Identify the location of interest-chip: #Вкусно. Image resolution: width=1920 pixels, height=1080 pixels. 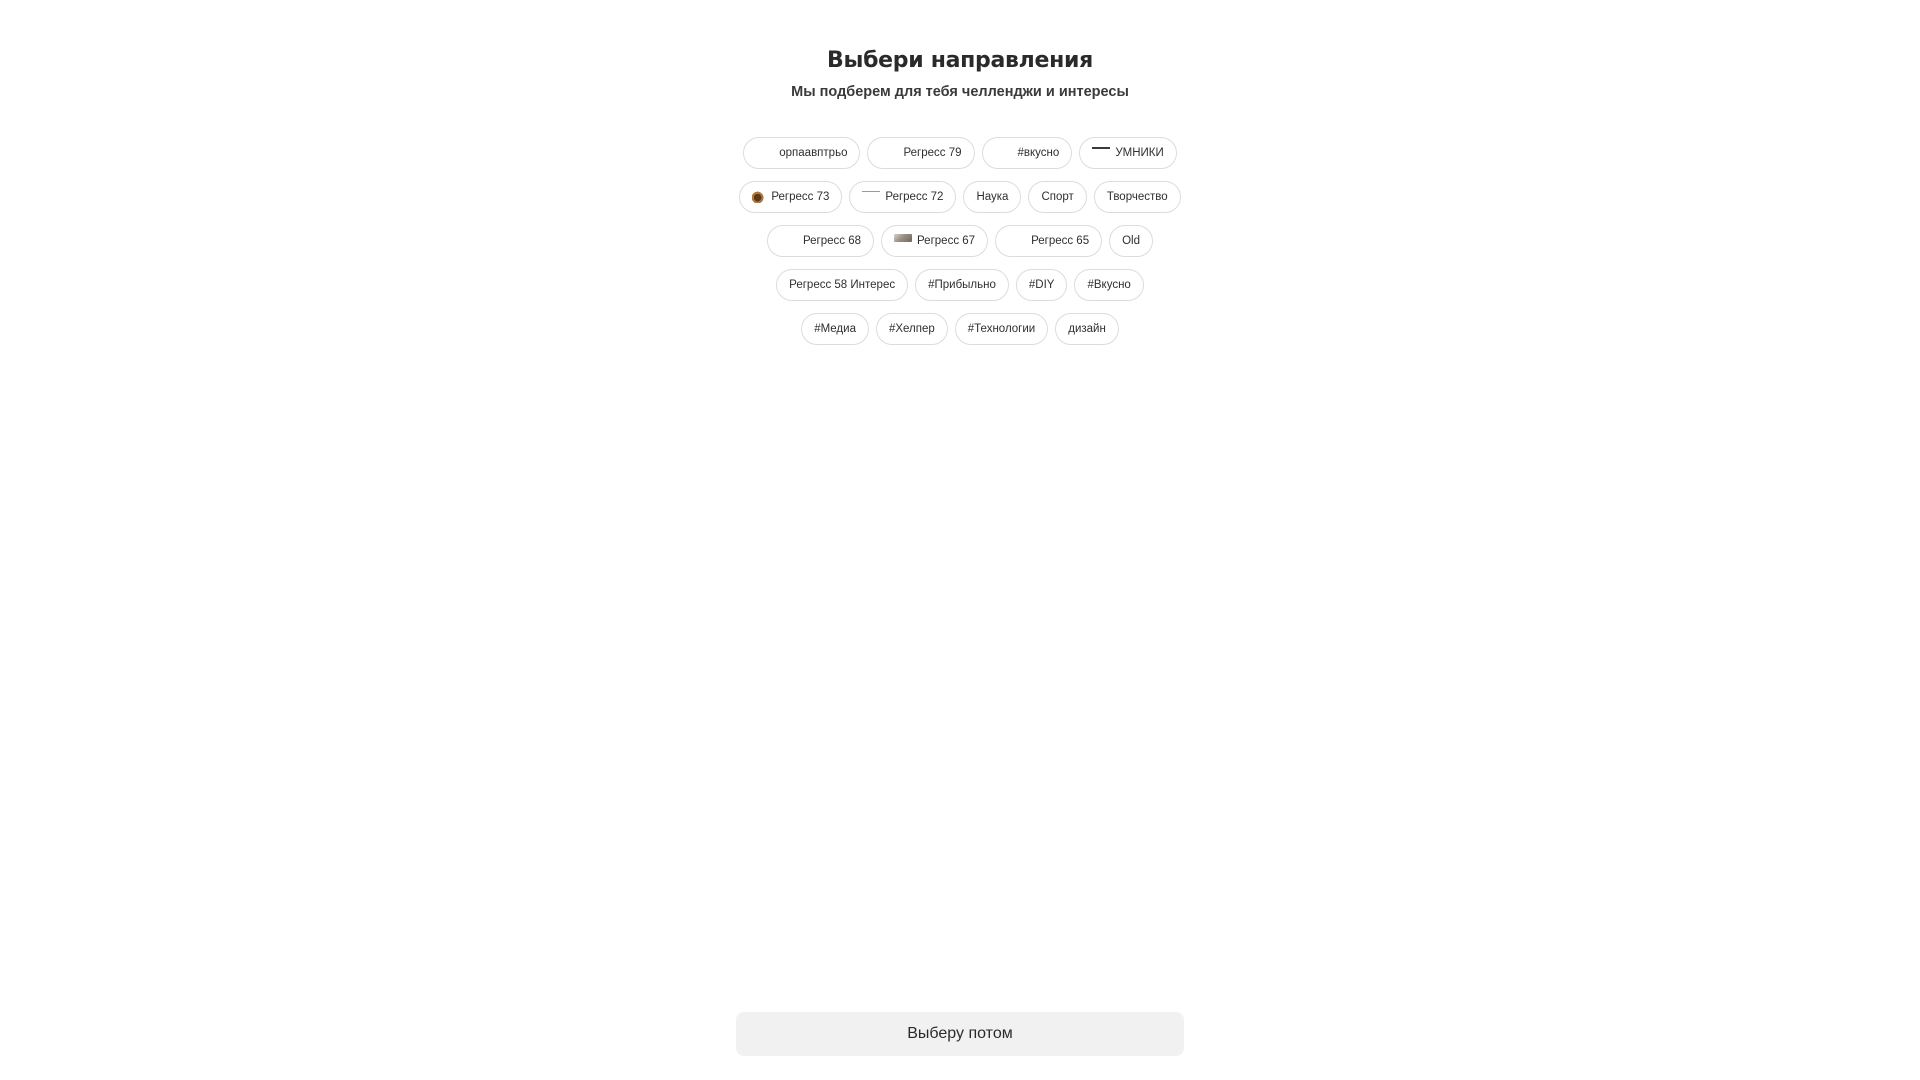
(1109, 285).